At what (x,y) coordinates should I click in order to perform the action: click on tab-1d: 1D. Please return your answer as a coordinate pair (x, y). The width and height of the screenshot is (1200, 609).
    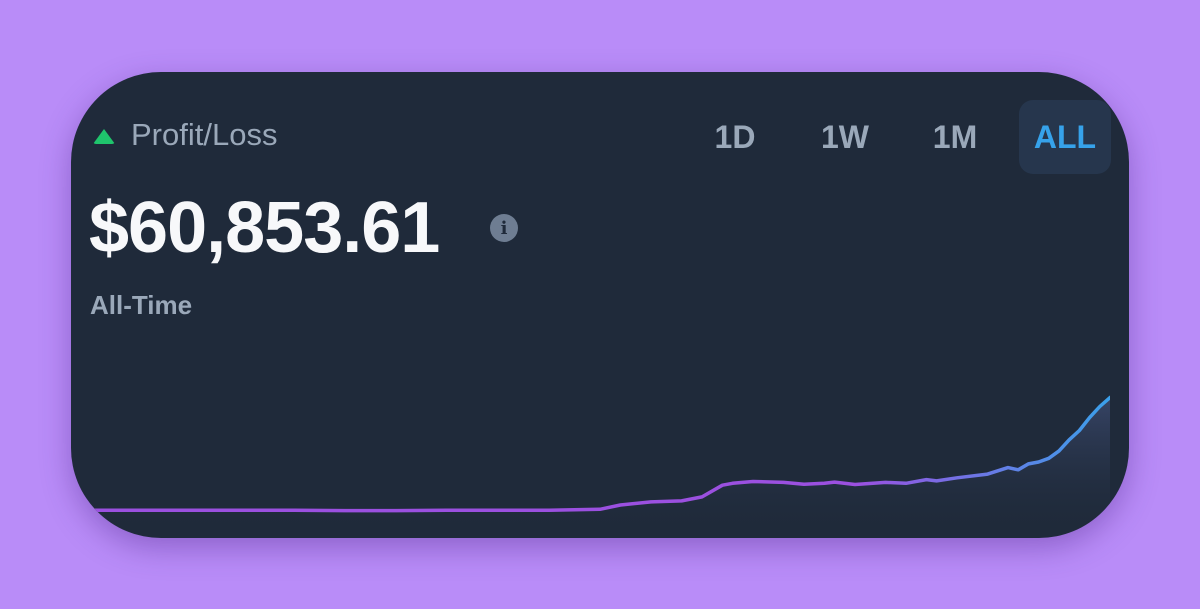
    Looking at the image, I should click on (735, 137).